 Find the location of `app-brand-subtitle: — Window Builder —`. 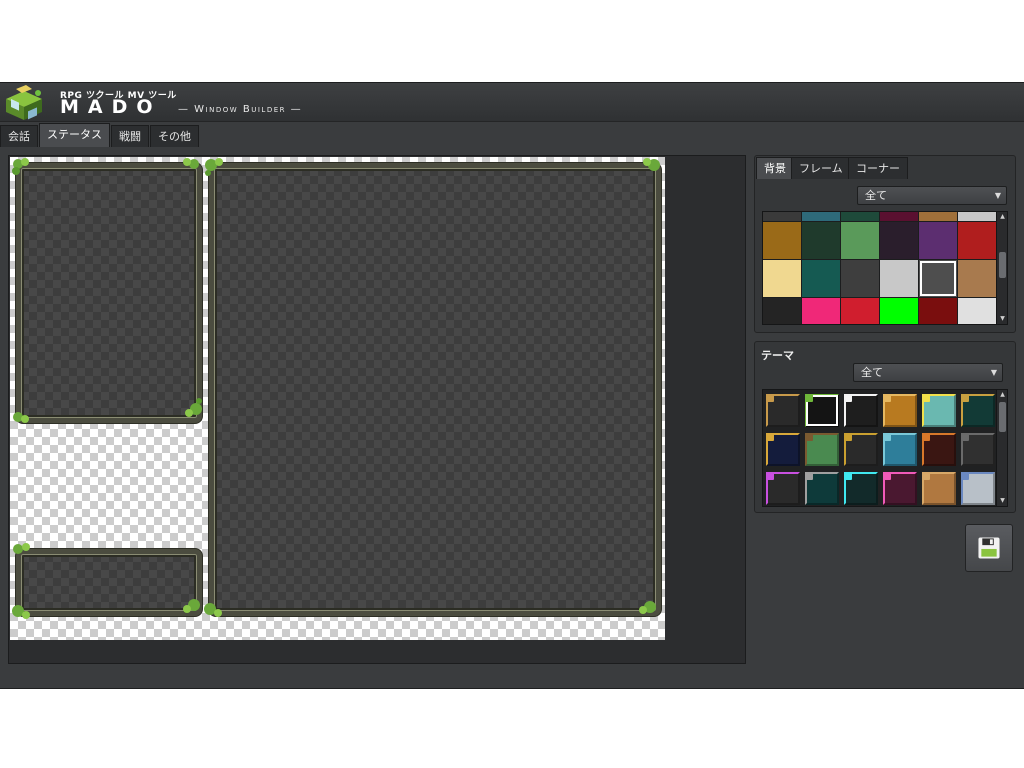

app-brand-subtitle: — Window Builder — is located at coordinates (240, 109).